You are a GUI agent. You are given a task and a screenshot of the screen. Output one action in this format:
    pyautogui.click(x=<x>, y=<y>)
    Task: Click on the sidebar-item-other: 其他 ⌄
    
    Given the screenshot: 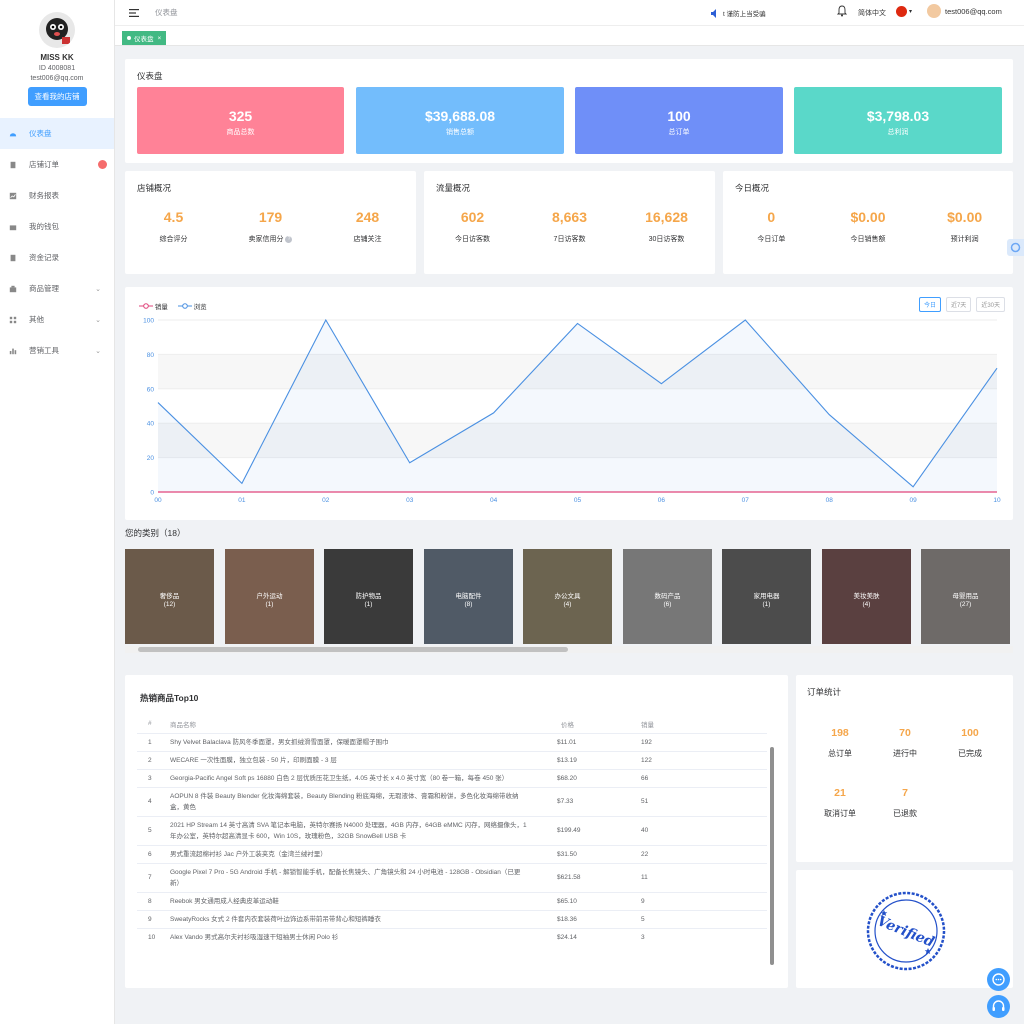 What is the action you would take?
    pyautogui.click(x=57, y=319)
    